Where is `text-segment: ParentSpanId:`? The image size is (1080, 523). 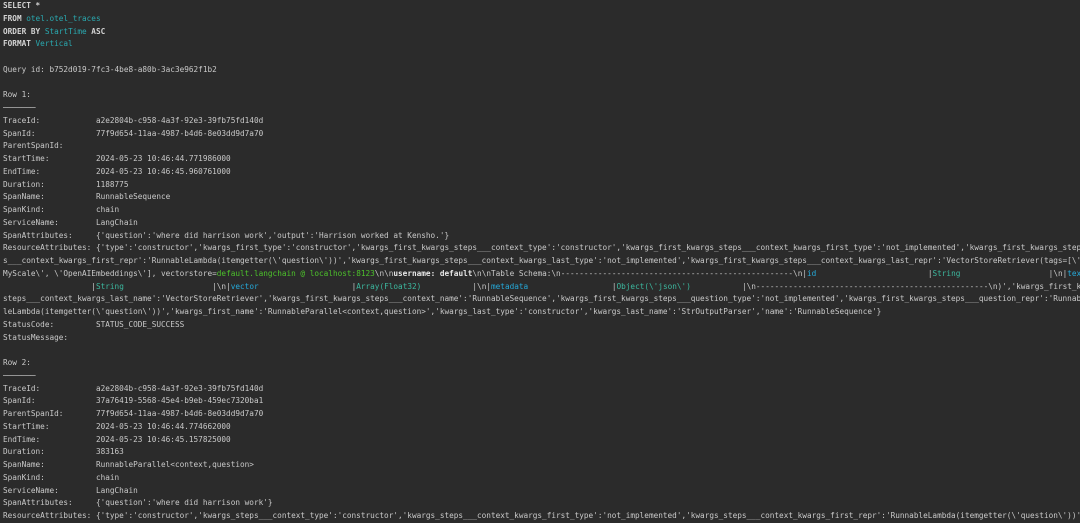
text-segment: ParentSpanId: is located at coordinates (33, 146).